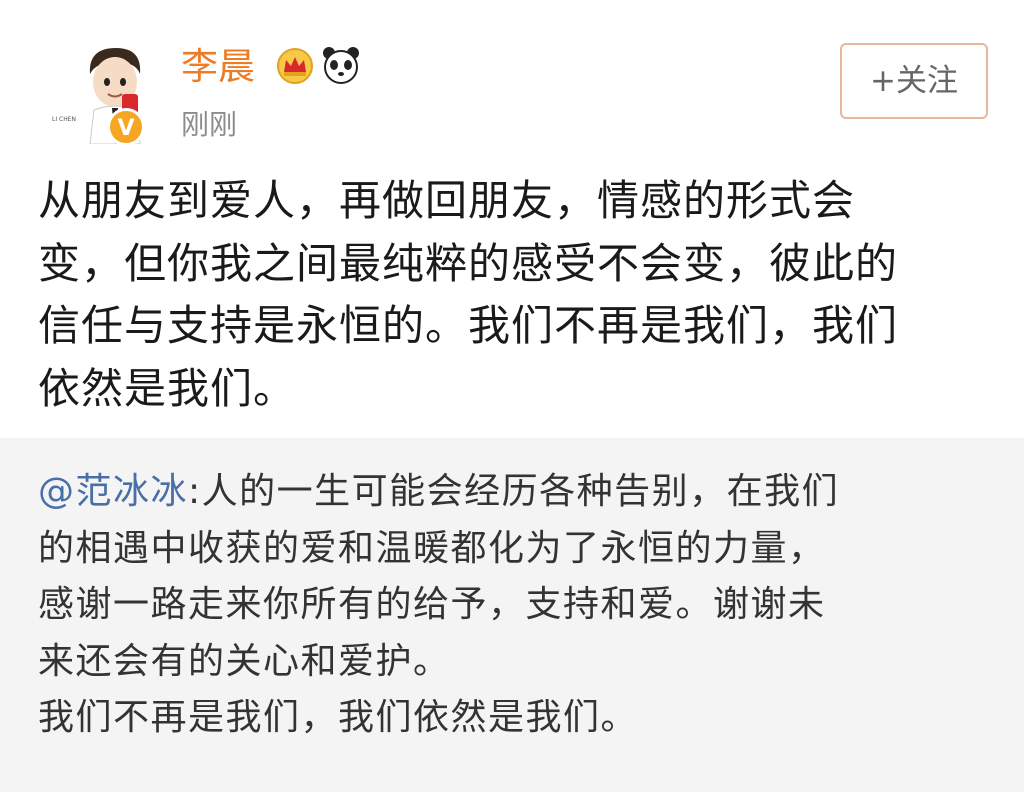 This screenshot has height=792, width=1024. What do you see at coordinates (514, 491) in the screenshot?
I see `repost-line-text: :人的一生可能会经历各种告别，在我们` at bounding box center [514, 491].